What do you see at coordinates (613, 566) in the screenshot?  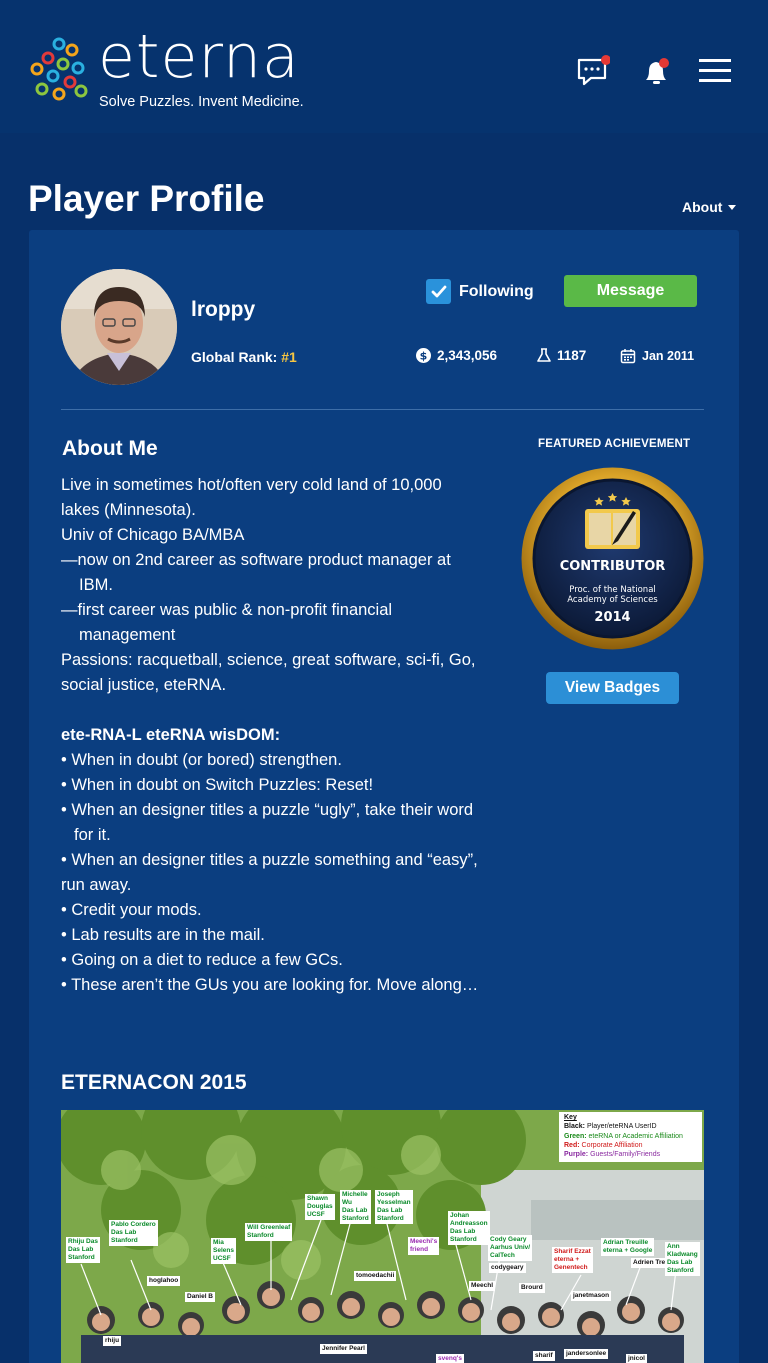 I see `badge-title: CONTRIBUTOR` at bounding box center [613, 566].